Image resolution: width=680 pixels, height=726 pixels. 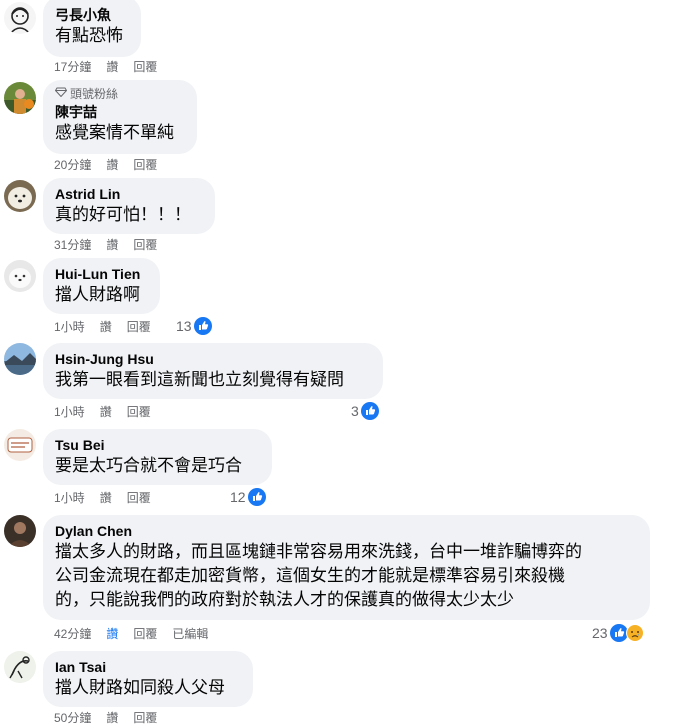 What do you see at coordinates (238, 497) in the screenshot?
I see `reaction-number: 12` at bounding box center [238, 497].